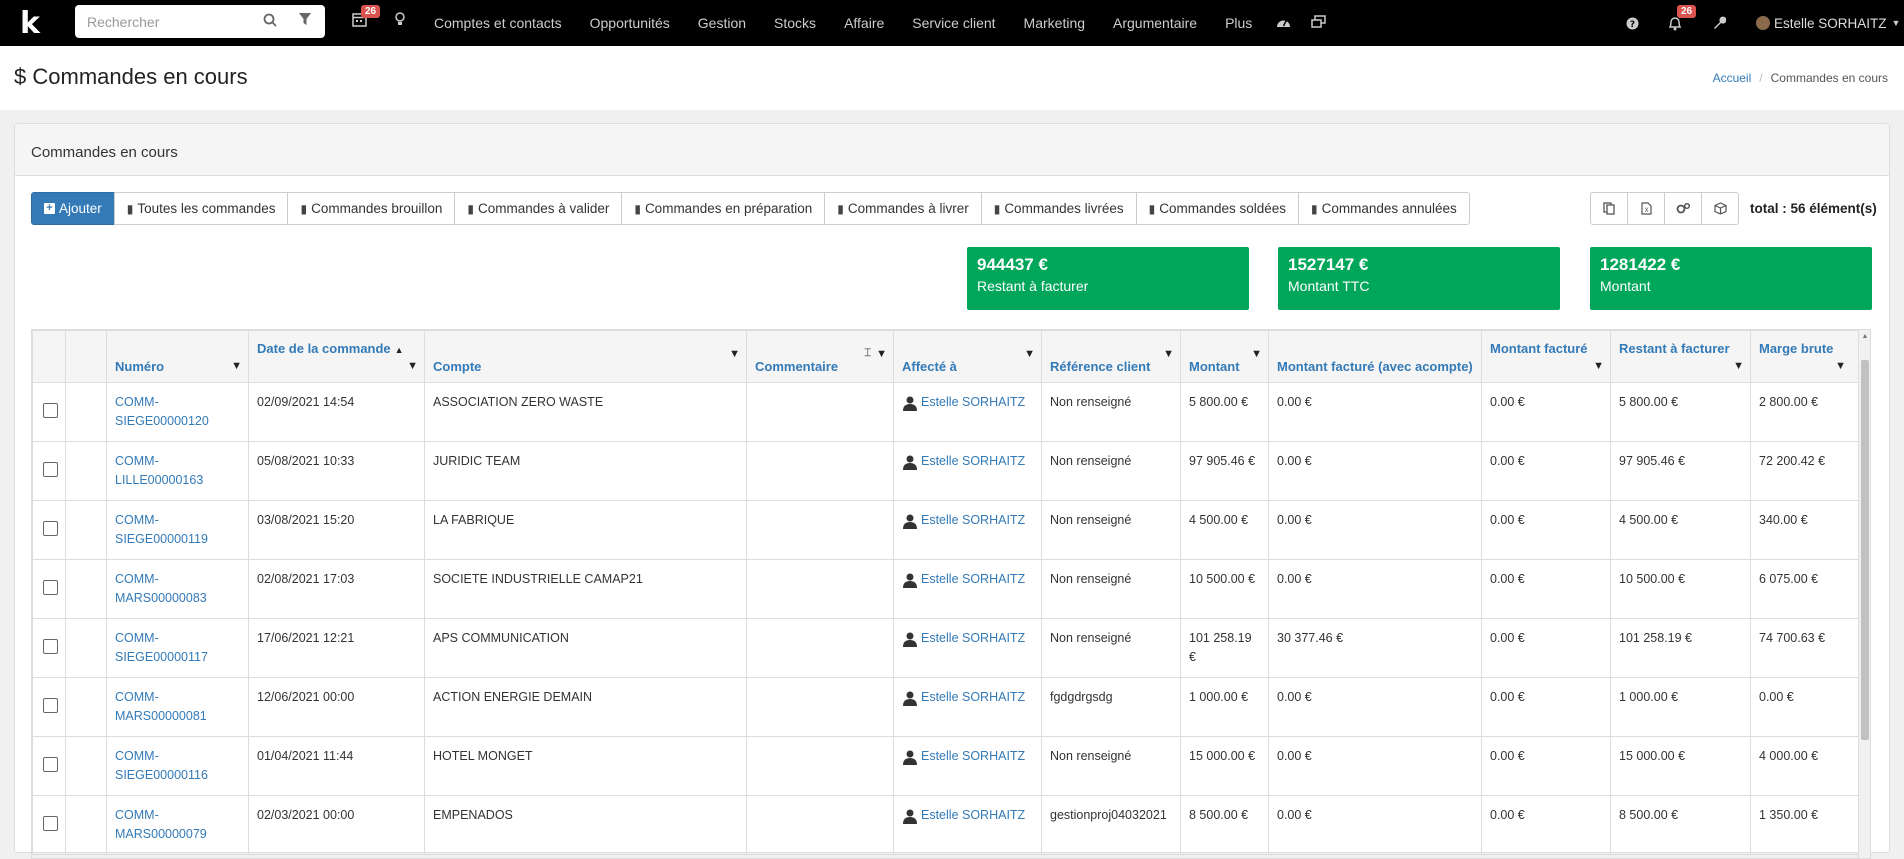 This screenshot has height=859, width=1904. I want to click on order-number-link: COMM-SIEGE00000117, so click(161, 647).